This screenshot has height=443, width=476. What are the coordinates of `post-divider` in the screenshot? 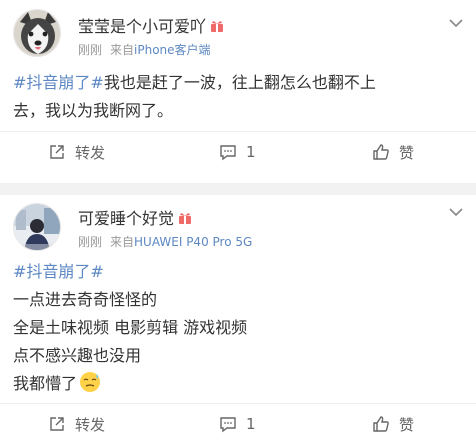 It's located at (238, 189).